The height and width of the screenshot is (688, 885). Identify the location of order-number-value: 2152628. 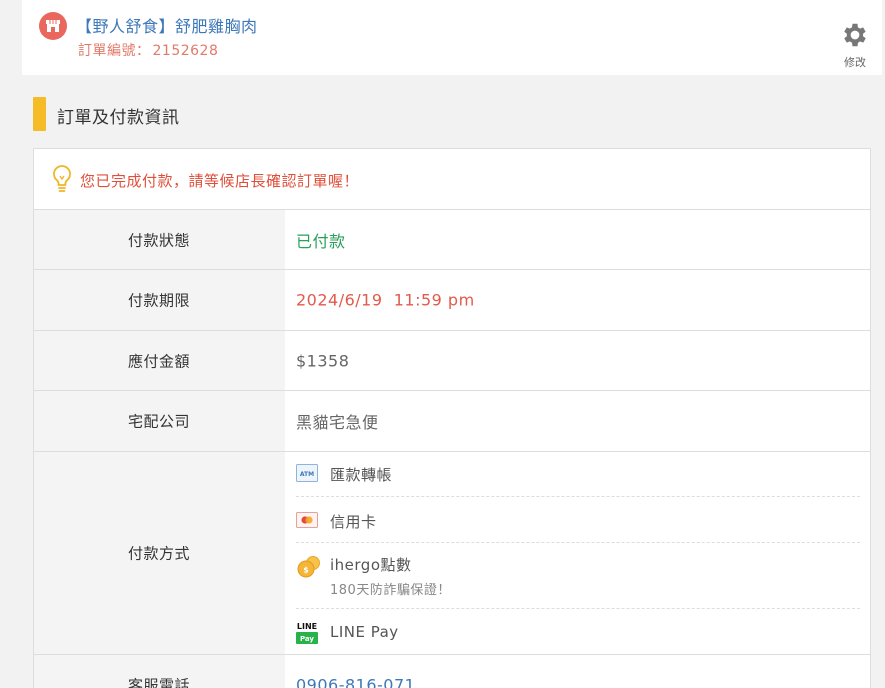
(185, 51).